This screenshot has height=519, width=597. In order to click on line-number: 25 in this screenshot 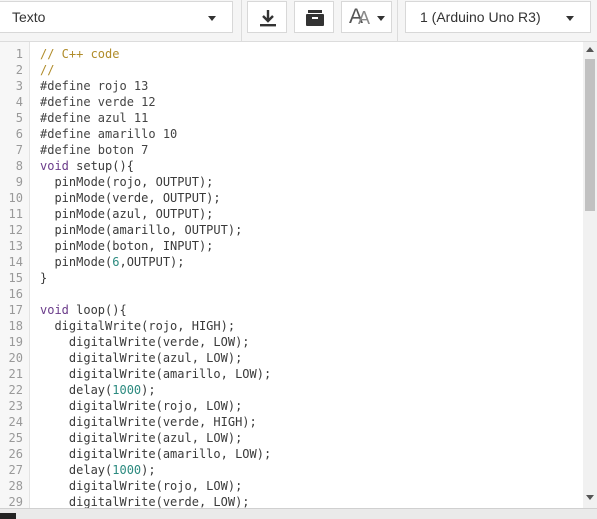, I will do `click(15, 438)`.